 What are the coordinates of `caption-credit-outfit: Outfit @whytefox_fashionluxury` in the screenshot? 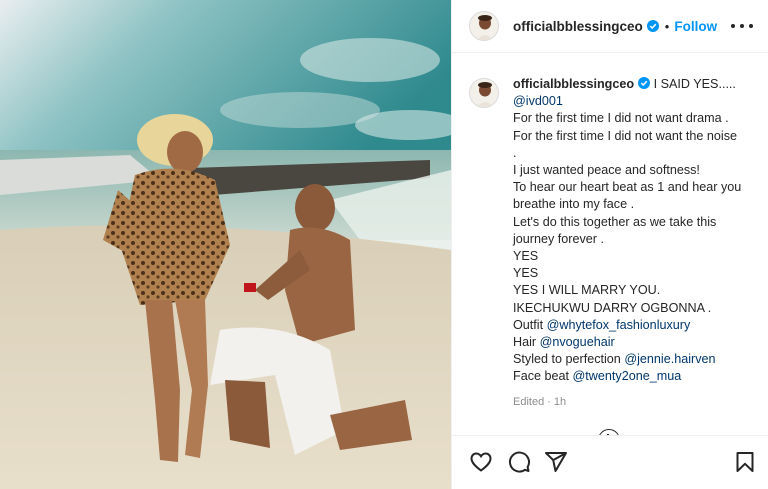 It's located at (635, 325).